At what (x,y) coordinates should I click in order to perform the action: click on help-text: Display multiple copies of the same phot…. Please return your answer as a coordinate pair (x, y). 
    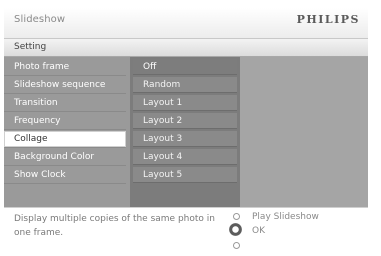
    Looking at the image, I should click on (114, 226).